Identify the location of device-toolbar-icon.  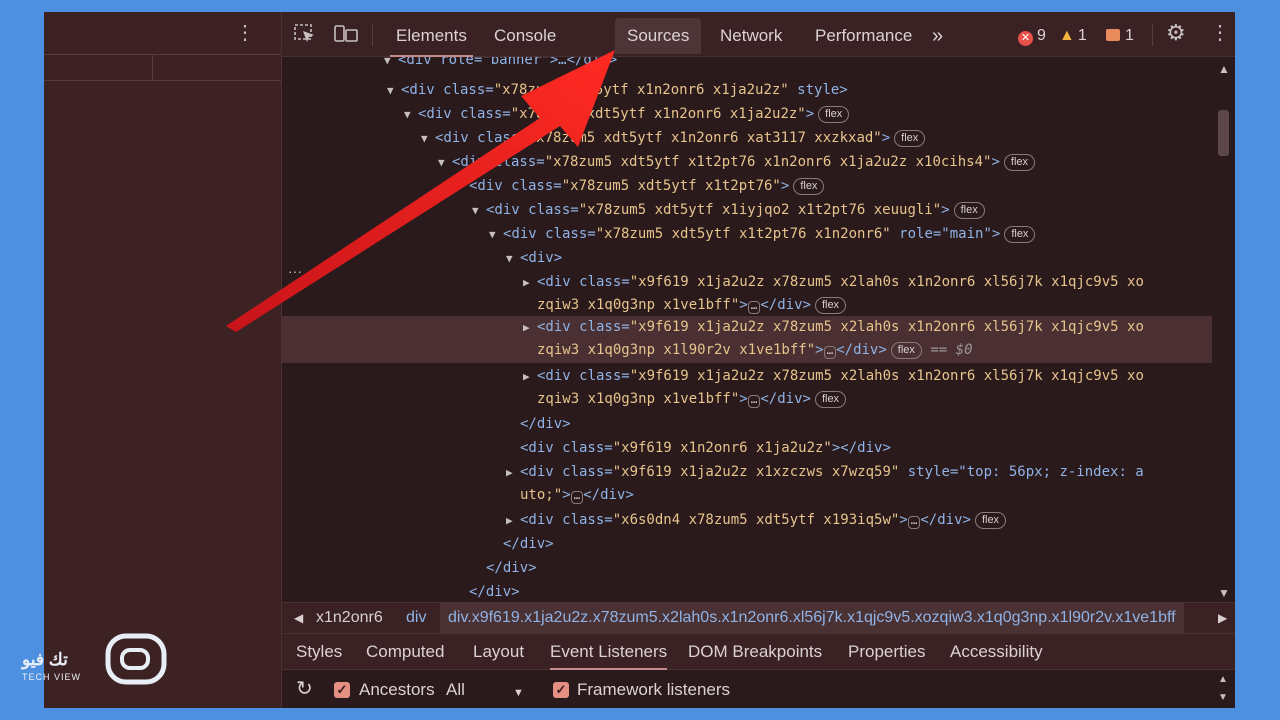
(346, 36).